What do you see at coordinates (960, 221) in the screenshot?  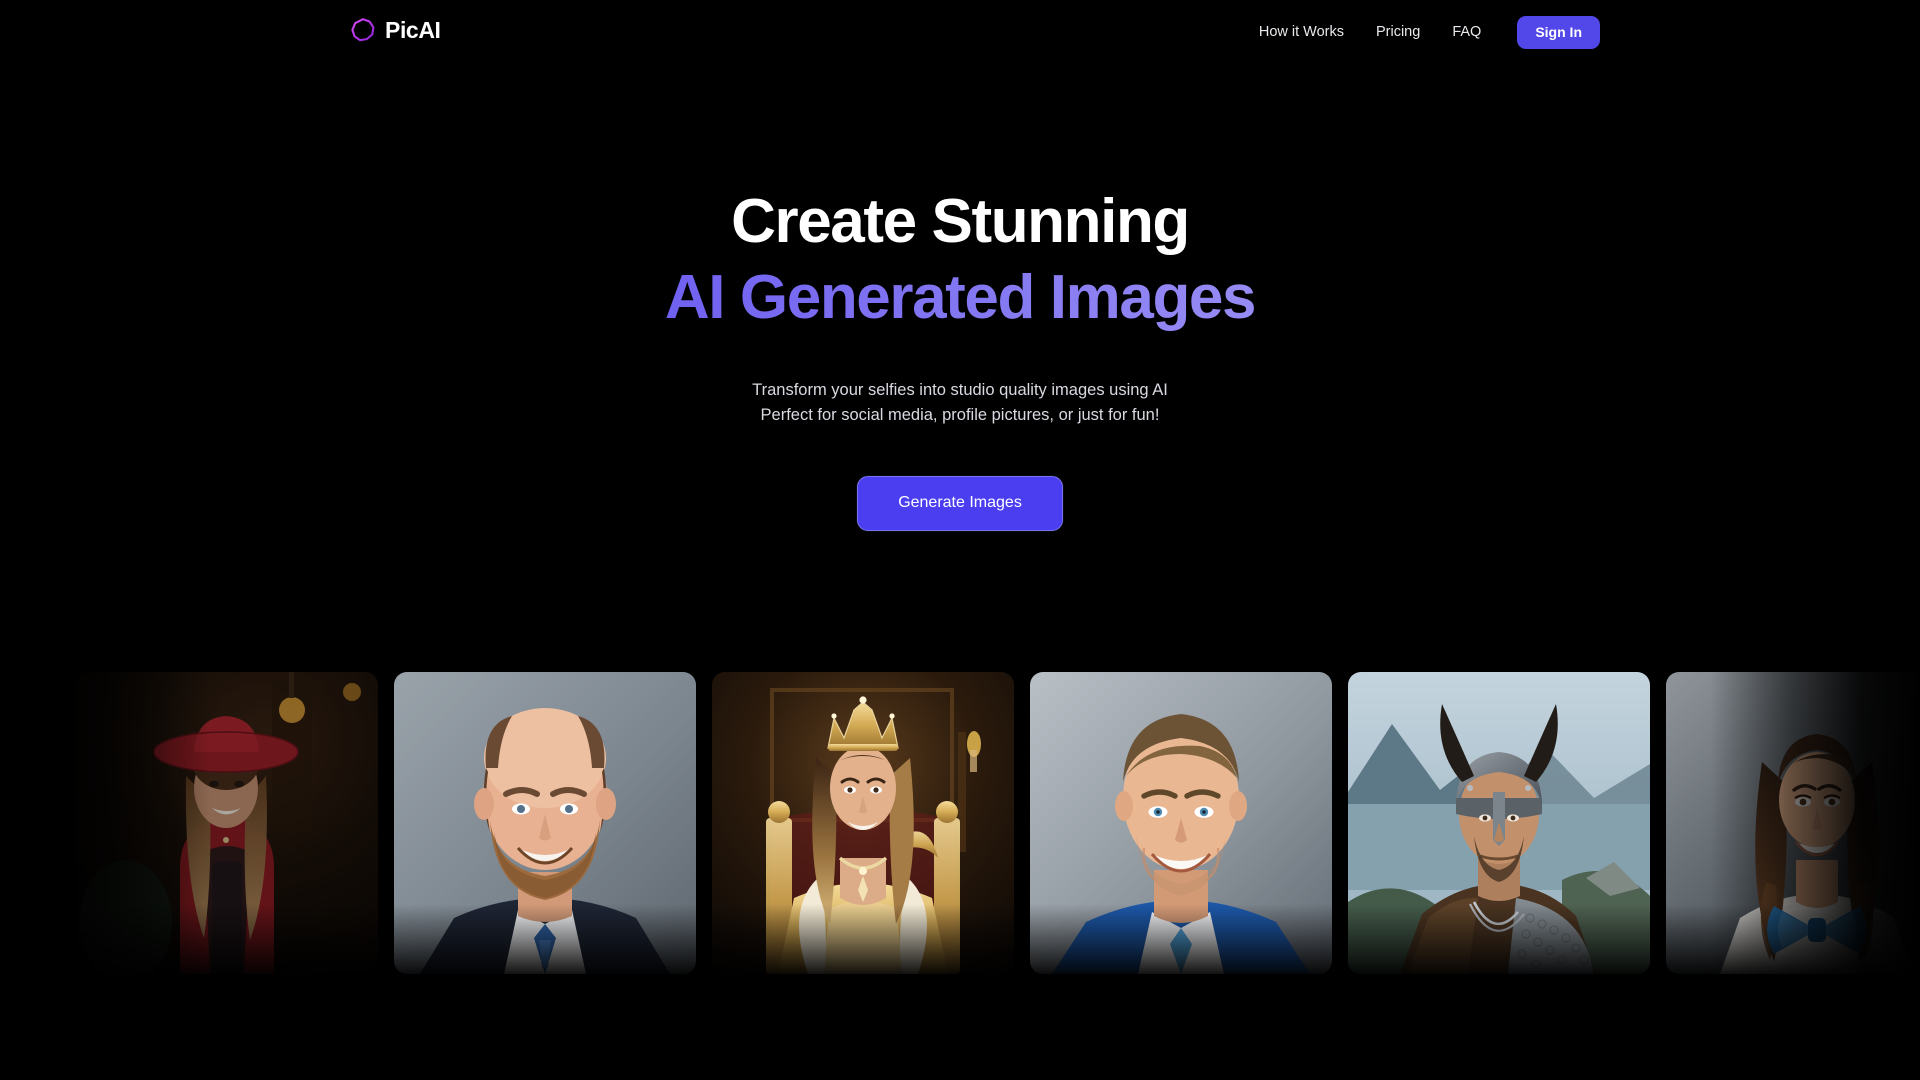 I see `hero-title-line-1: Create Stunning` at bounding box center [960, 221].